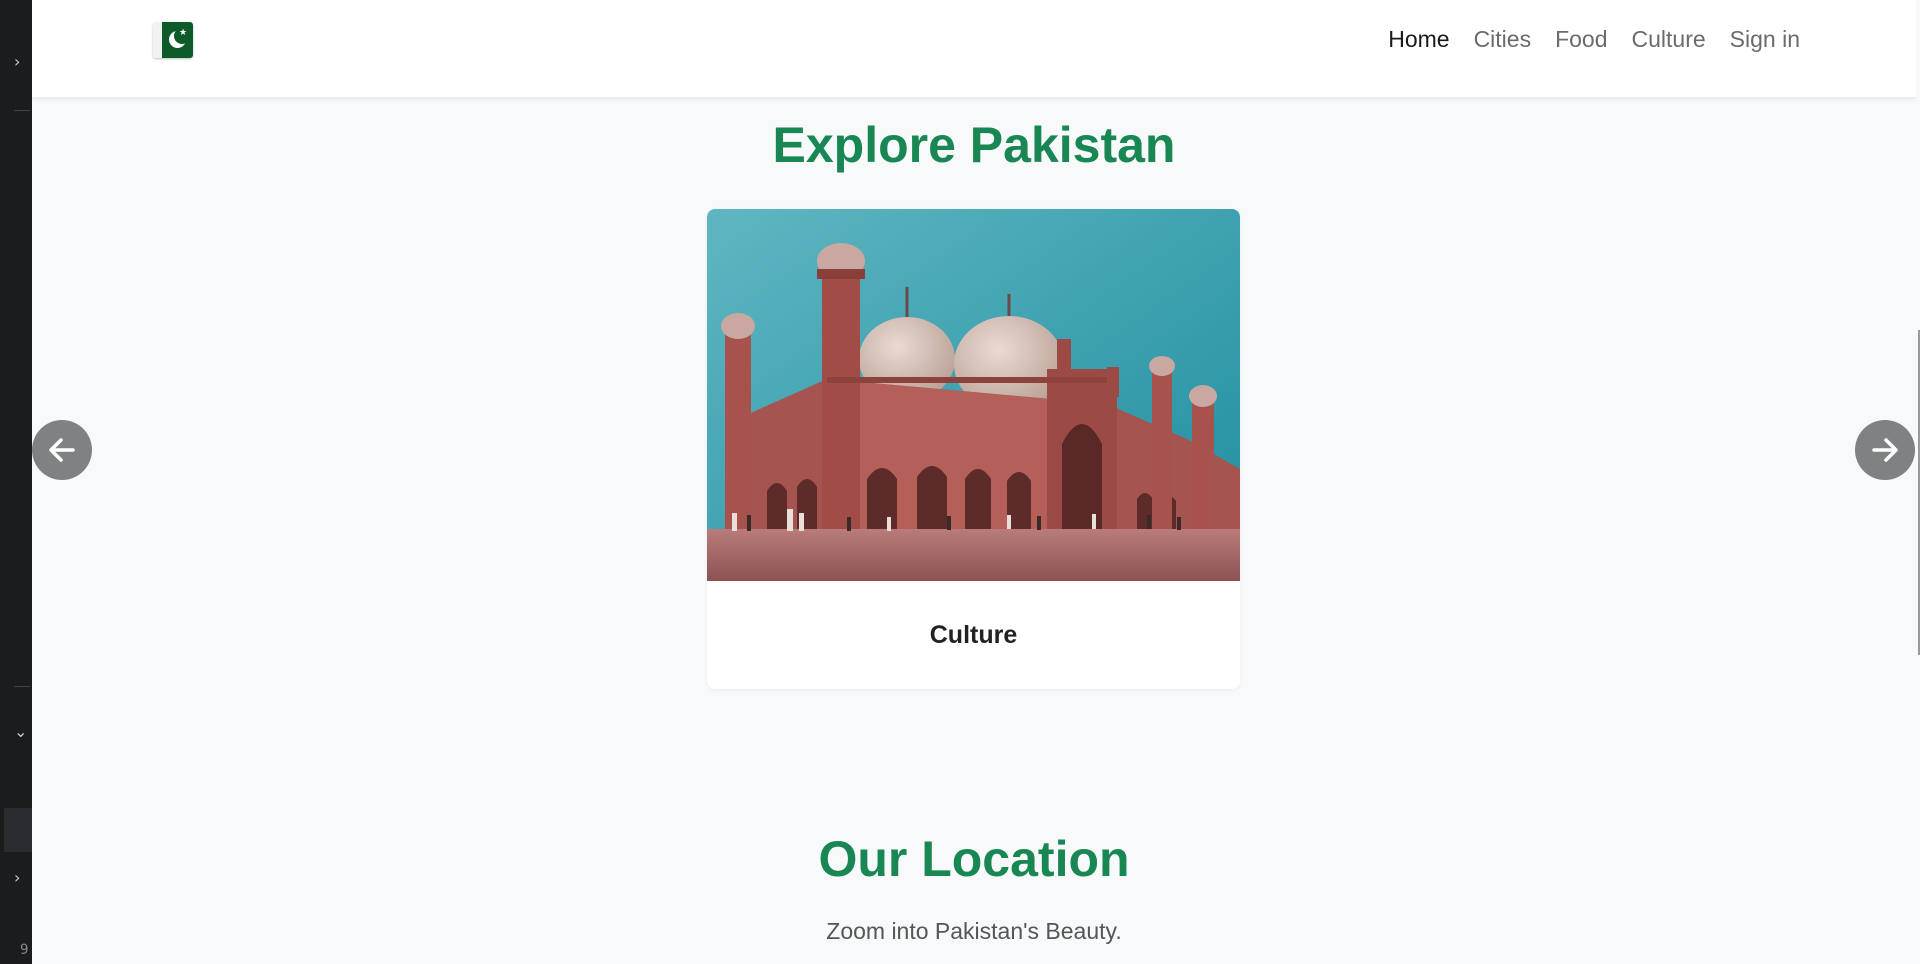 The height and width of the screenshot is (964, 1920). I want to click on carousel-card: Culture, so click(973, 449).